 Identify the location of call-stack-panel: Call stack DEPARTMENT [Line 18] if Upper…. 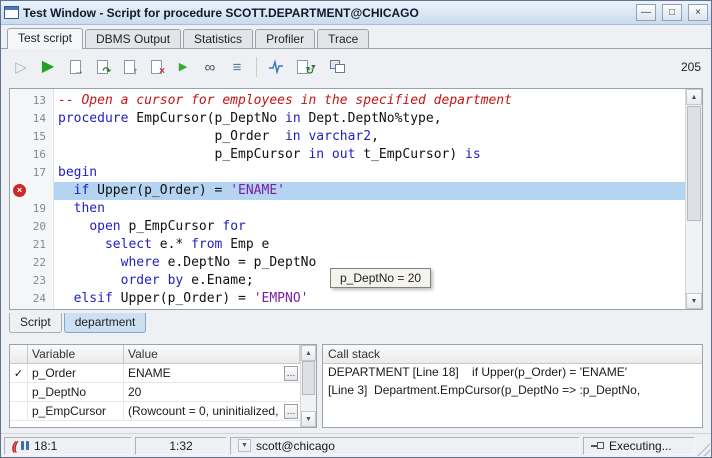
(512, 386).